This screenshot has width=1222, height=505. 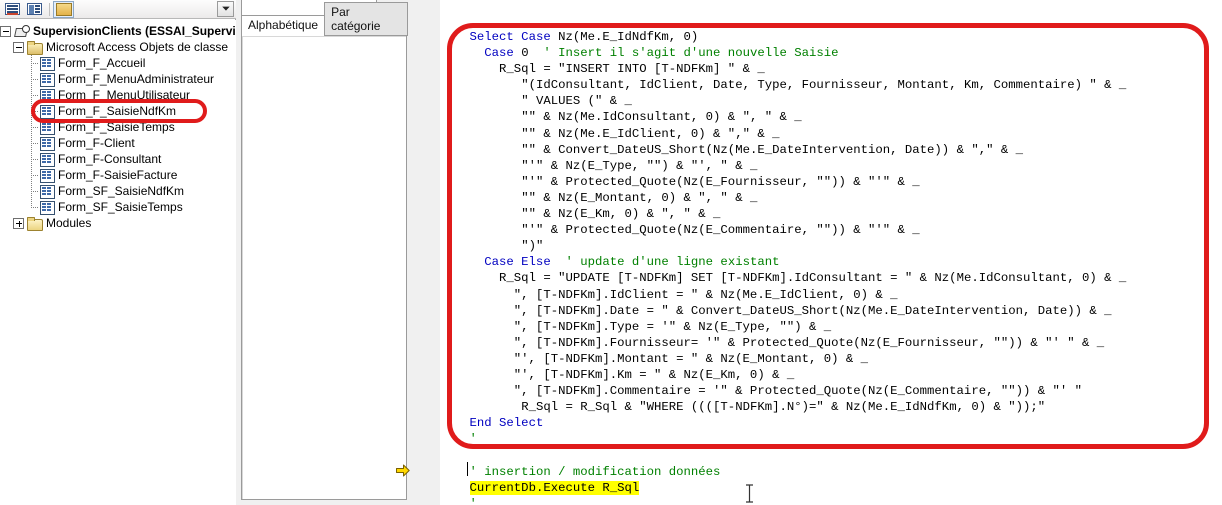 I want to click on tree-node-modules-folder: Modules, so click(x=118, y=223).